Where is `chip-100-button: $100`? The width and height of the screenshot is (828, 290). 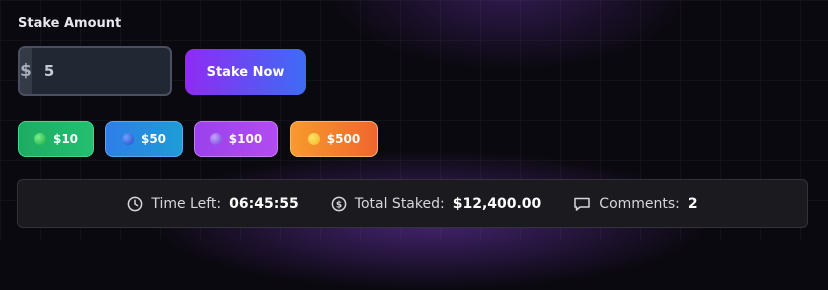
chip-100-button: $100 is located at coordinates (236, 139).